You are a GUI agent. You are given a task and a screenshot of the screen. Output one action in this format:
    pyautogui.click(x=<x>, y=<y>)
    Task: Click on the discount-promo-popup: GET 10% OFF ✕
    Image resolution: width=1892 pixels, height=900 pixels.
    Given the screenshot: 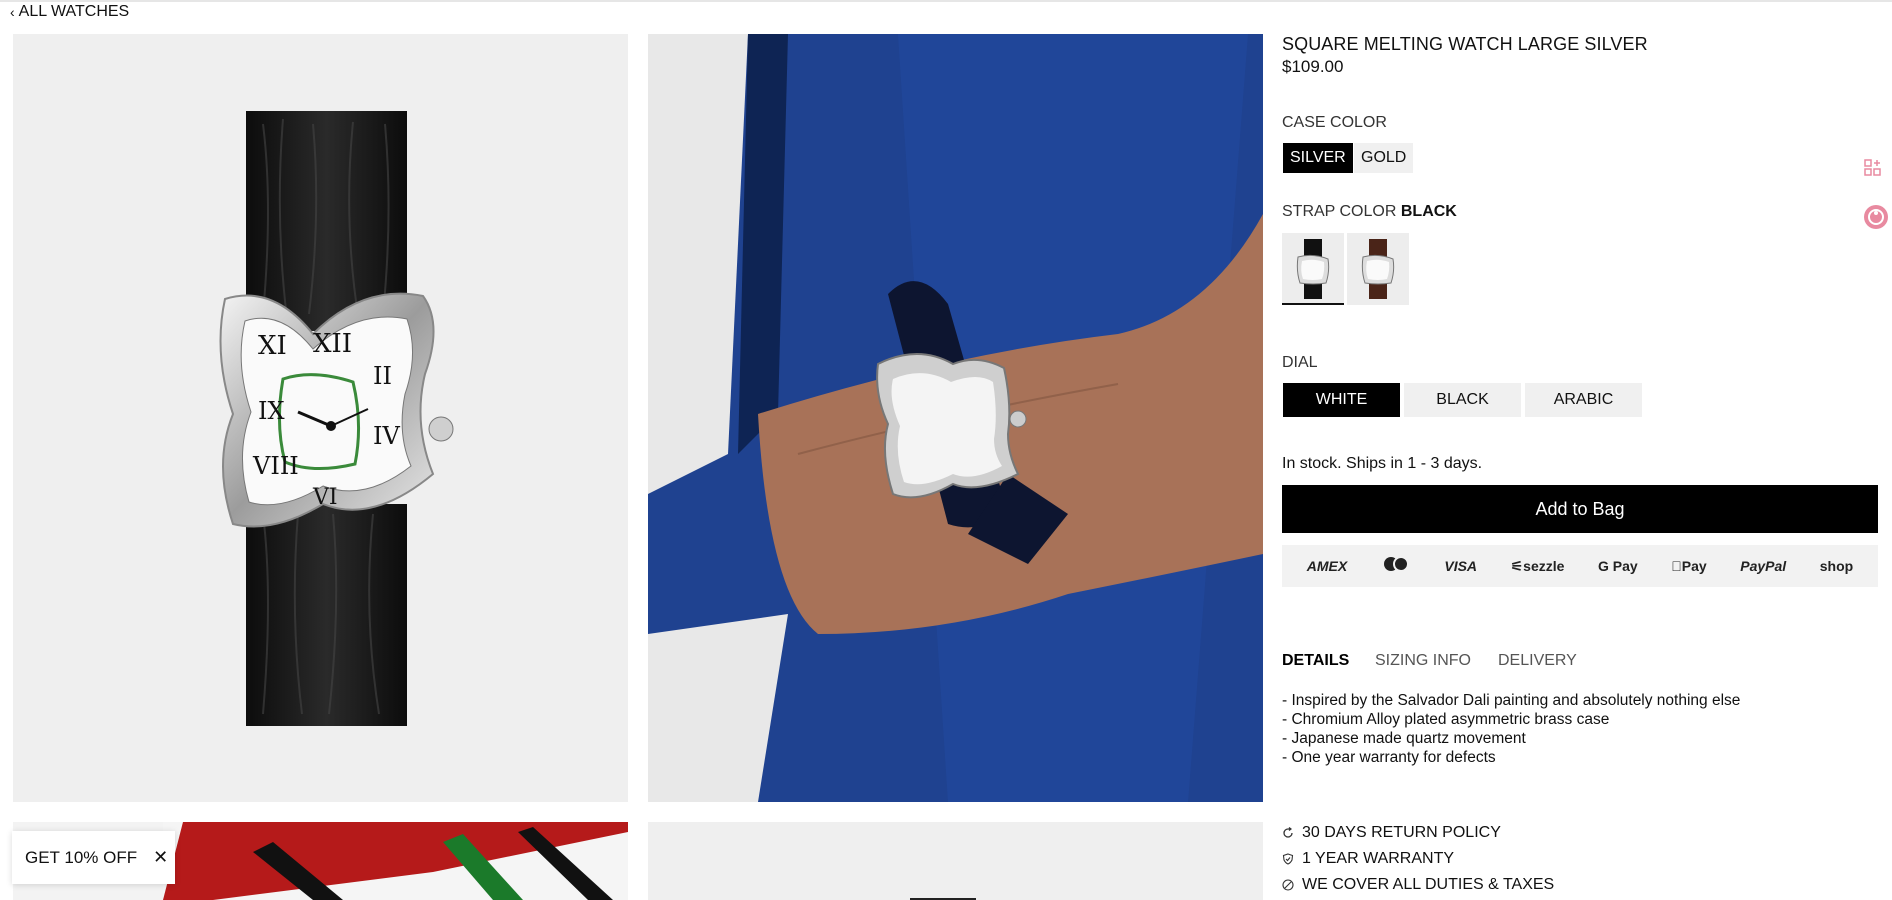 What is the action you would take?
    pyautogui.click(x=93, y=857)
    